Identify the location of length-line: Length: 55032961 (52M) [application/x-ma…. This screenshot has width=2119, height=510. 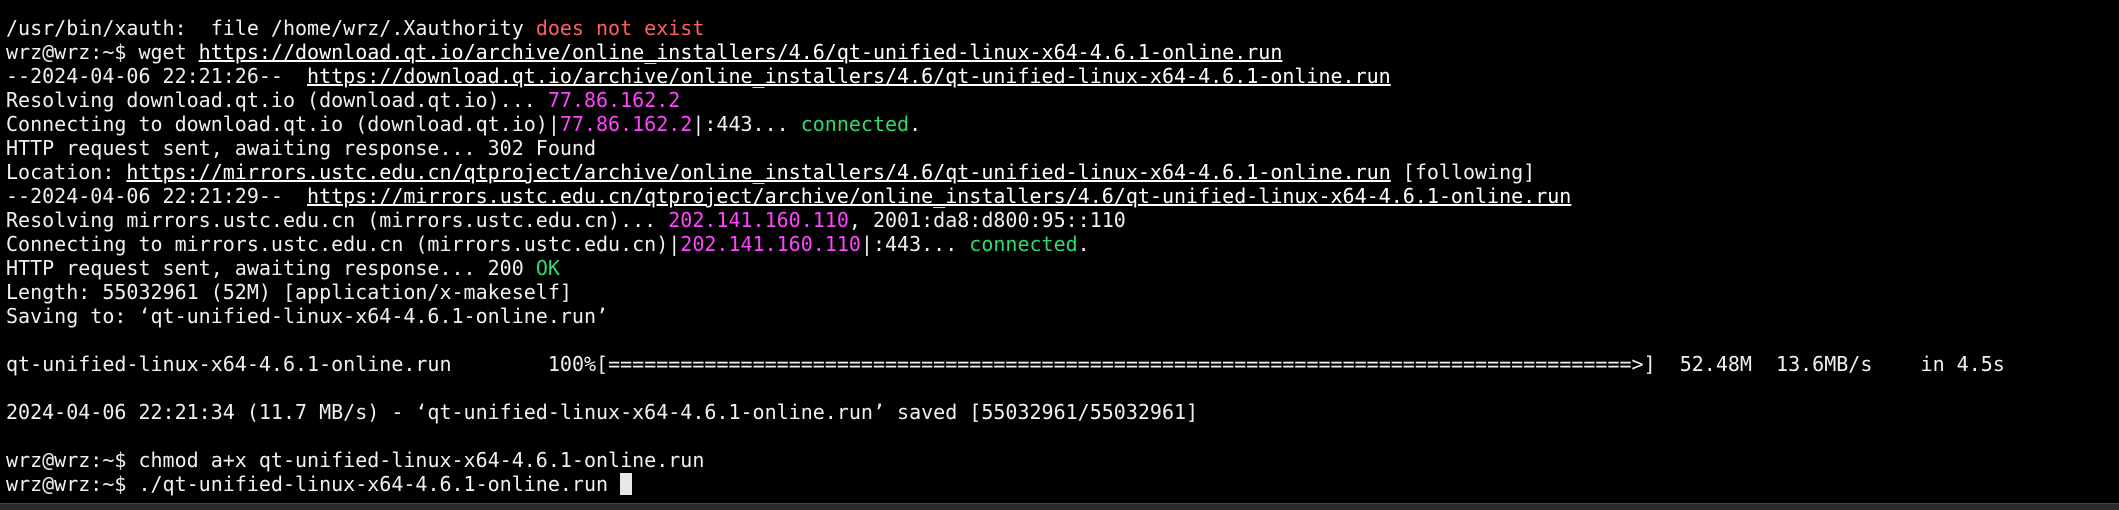
(1062, 292).